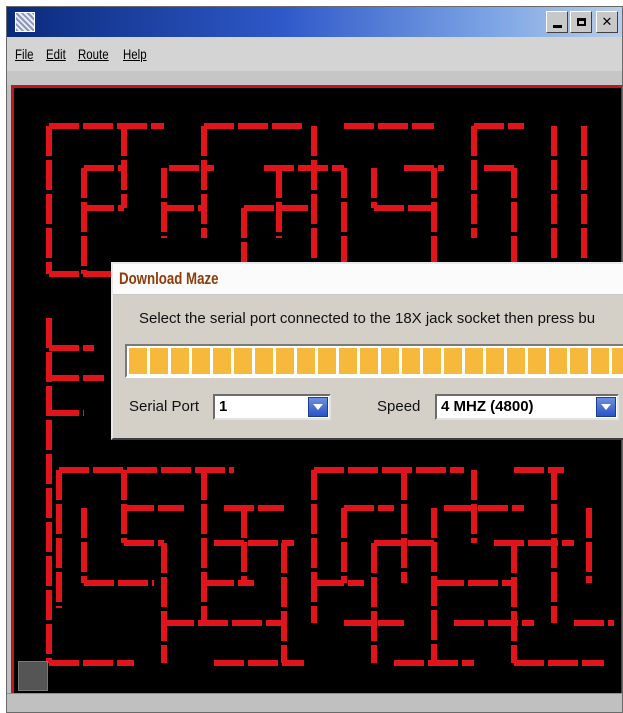 This screenshot has width=623, height=713. I want to click on menu-bar: File Edit Route Help, so click(314, 54).